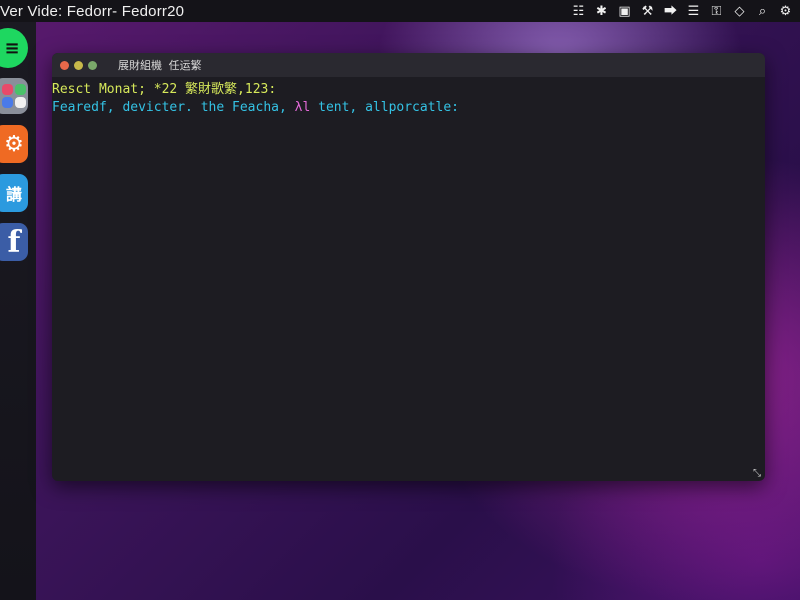 This screenshot has height=600, width=800. I want to click on camera-icon: ▣, so click(624, 11).